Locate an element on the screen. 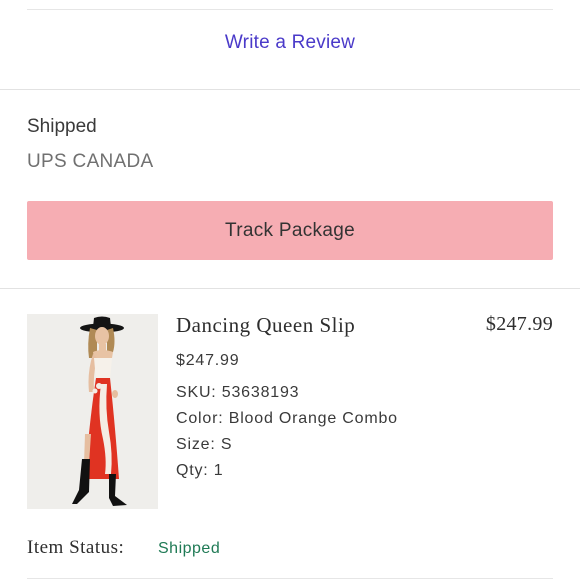 The image size is (580, 580). product-unit-price: $247.99 is located at coordinates (208, 360).